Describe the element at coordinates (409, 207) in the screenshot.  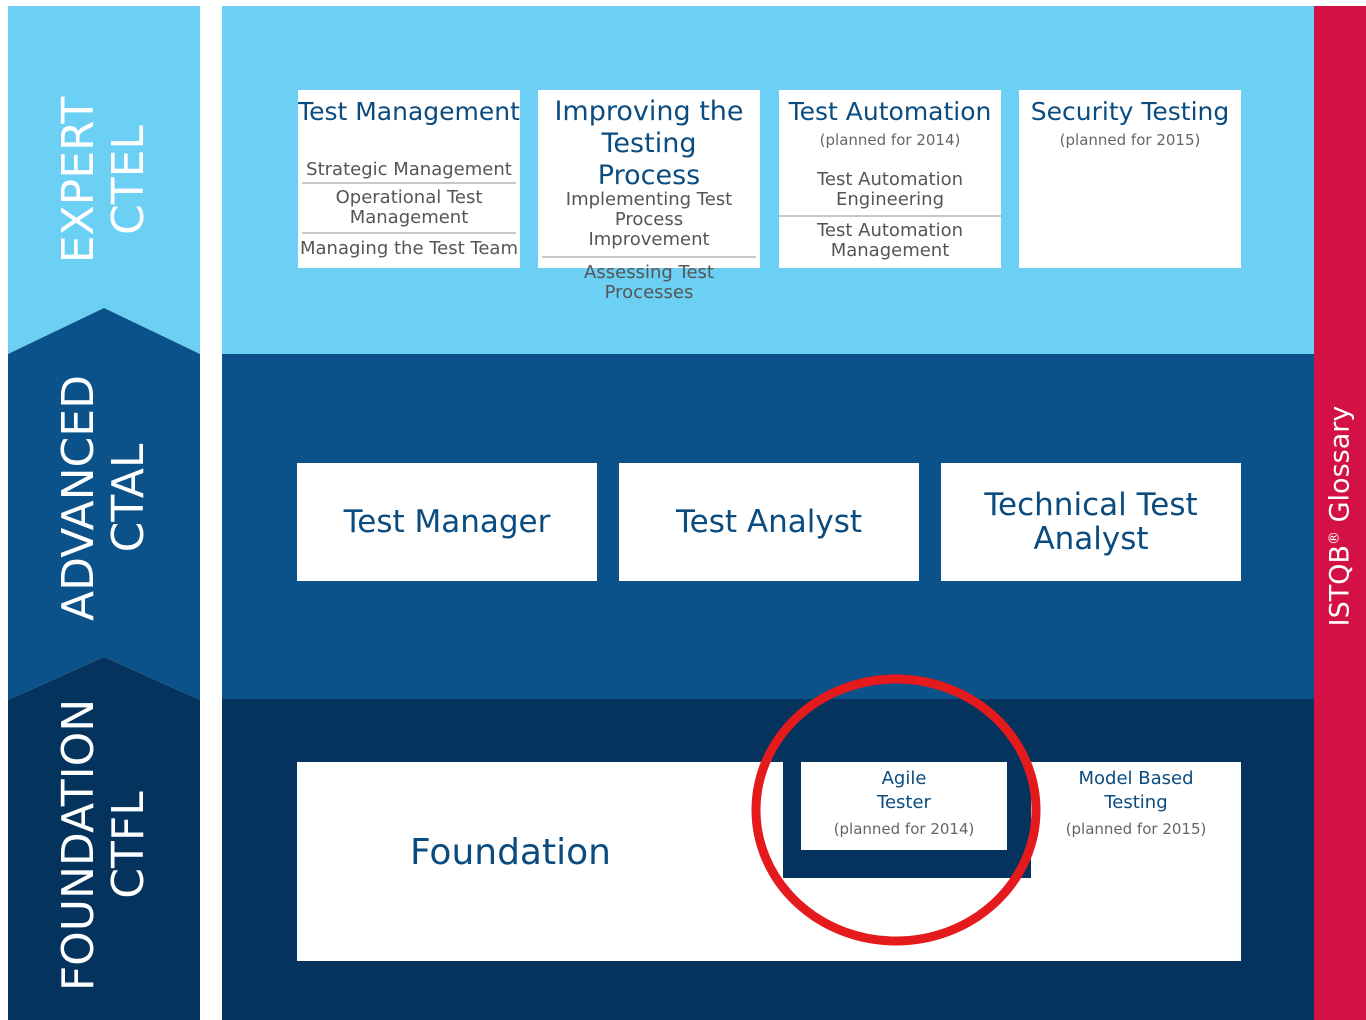
I see `module-item: Operational Test Management` at that location.